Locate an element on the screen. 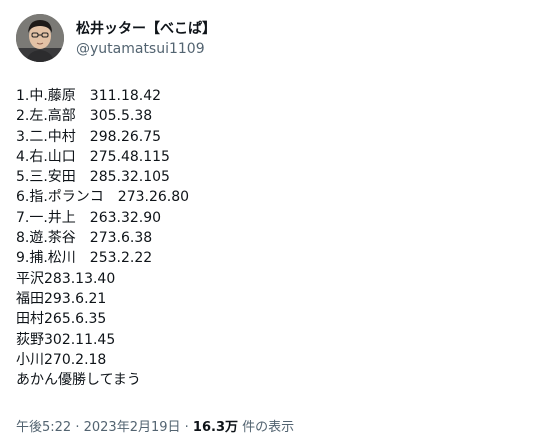 The image size is (543, 445). tweet-line: 8.遊.茶谷 273.6.38 is located at coordinates (84, 238).